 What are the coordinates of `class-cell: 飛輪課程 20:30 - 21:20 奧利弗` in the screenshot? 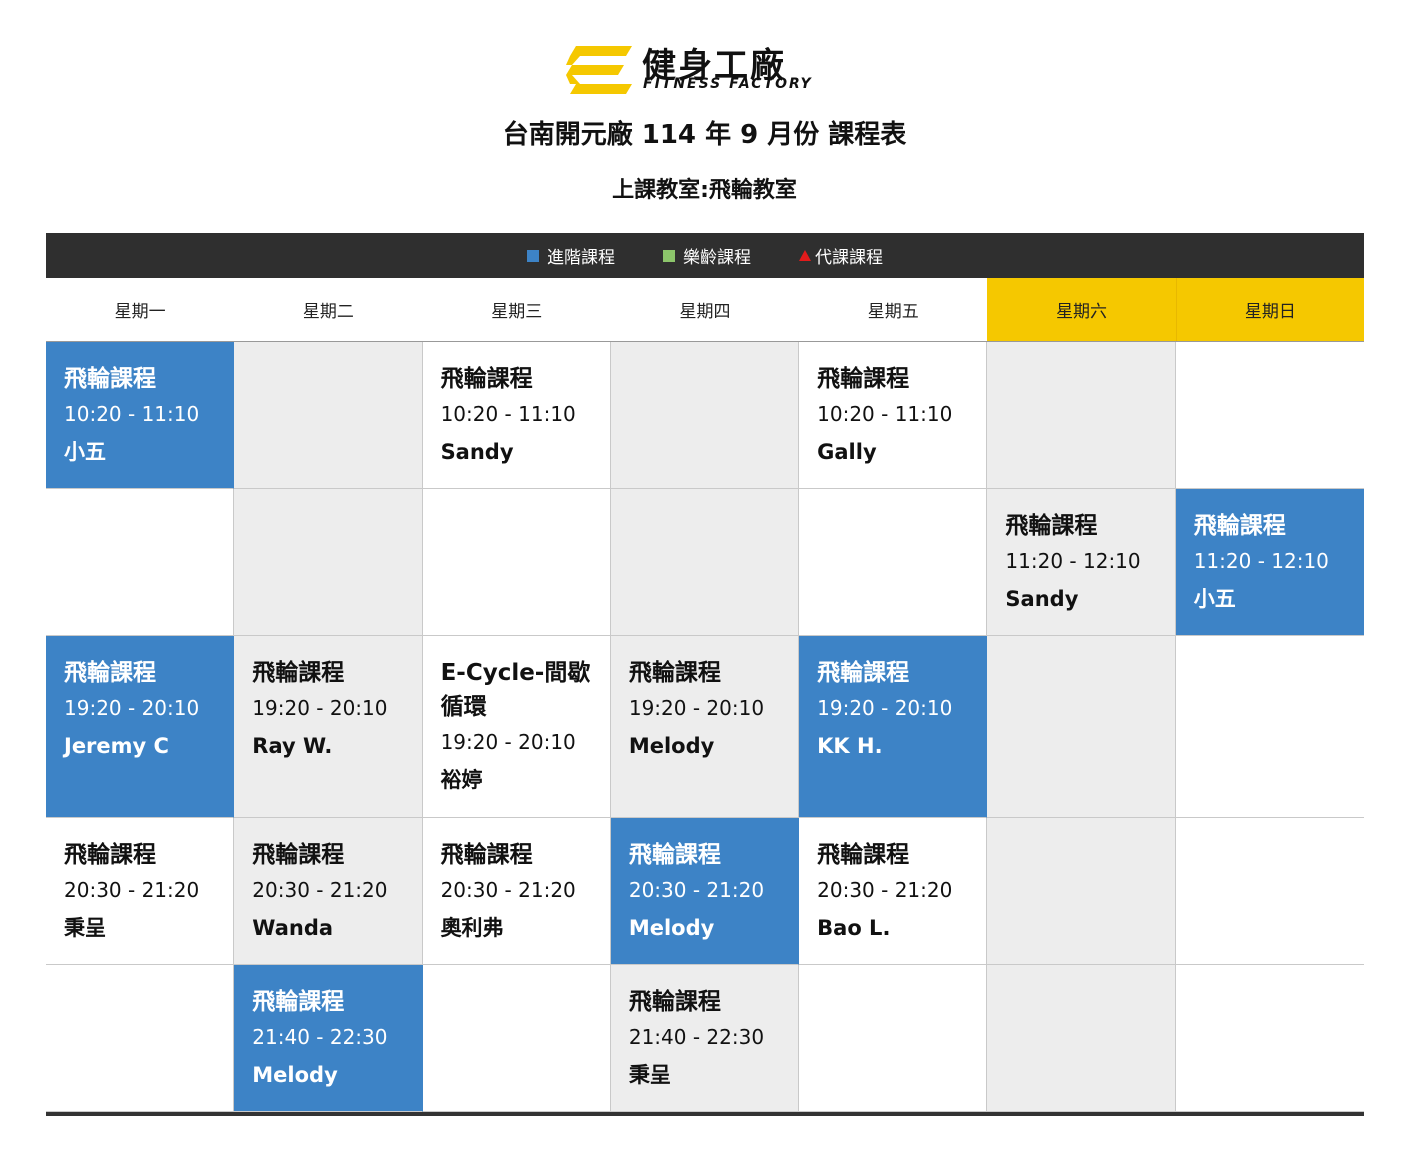 It's located at (516, 891).